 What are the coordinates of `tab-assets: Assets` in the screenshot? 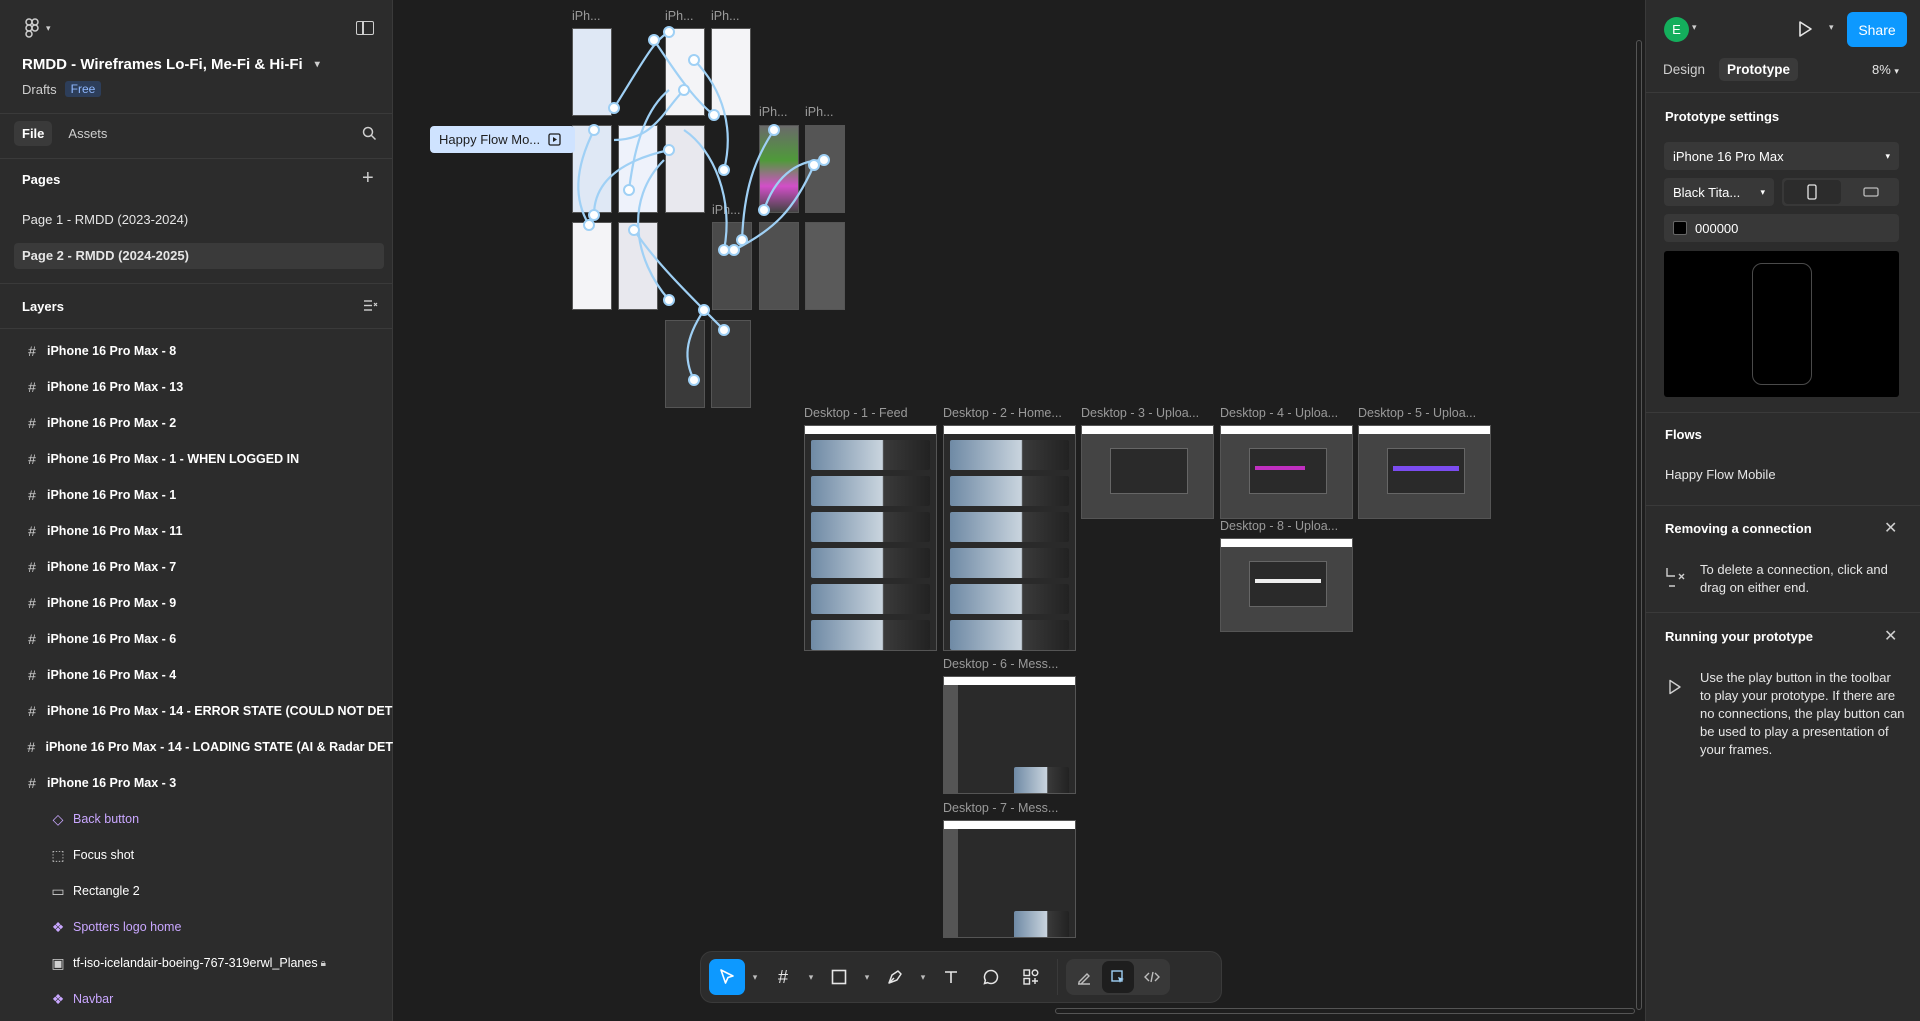 It's located at (87, 133).